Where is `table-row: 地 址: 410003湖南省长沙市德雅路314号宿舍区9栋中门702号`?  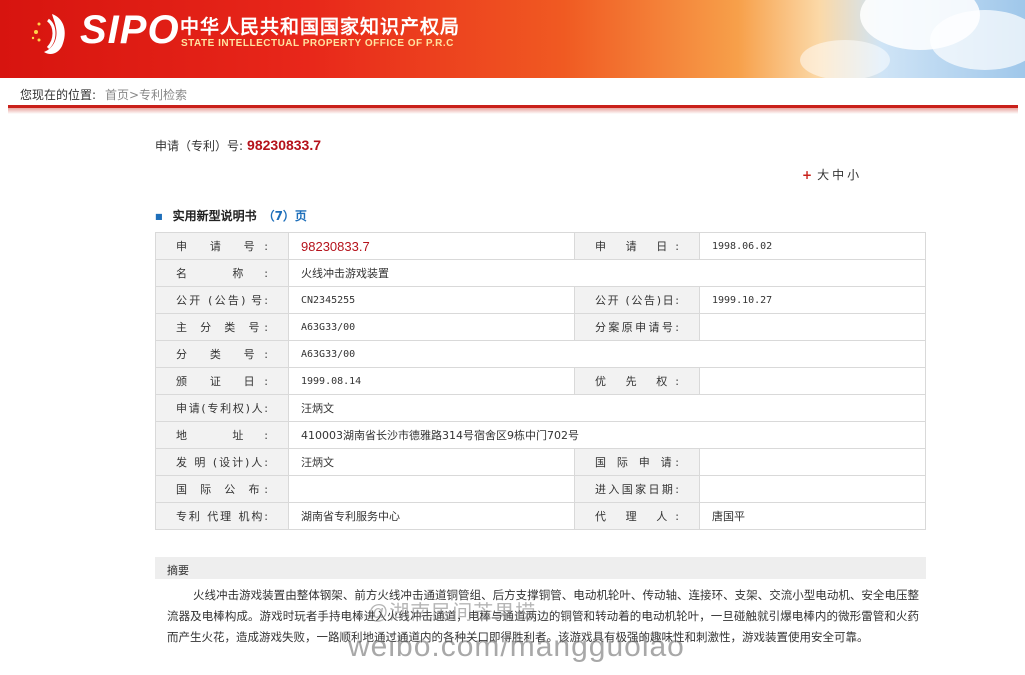
table-row: 地 址: 410003湖南省长沙市德雅路314号宿舍区9栋中门702号 is located at coordinates (540, 435).